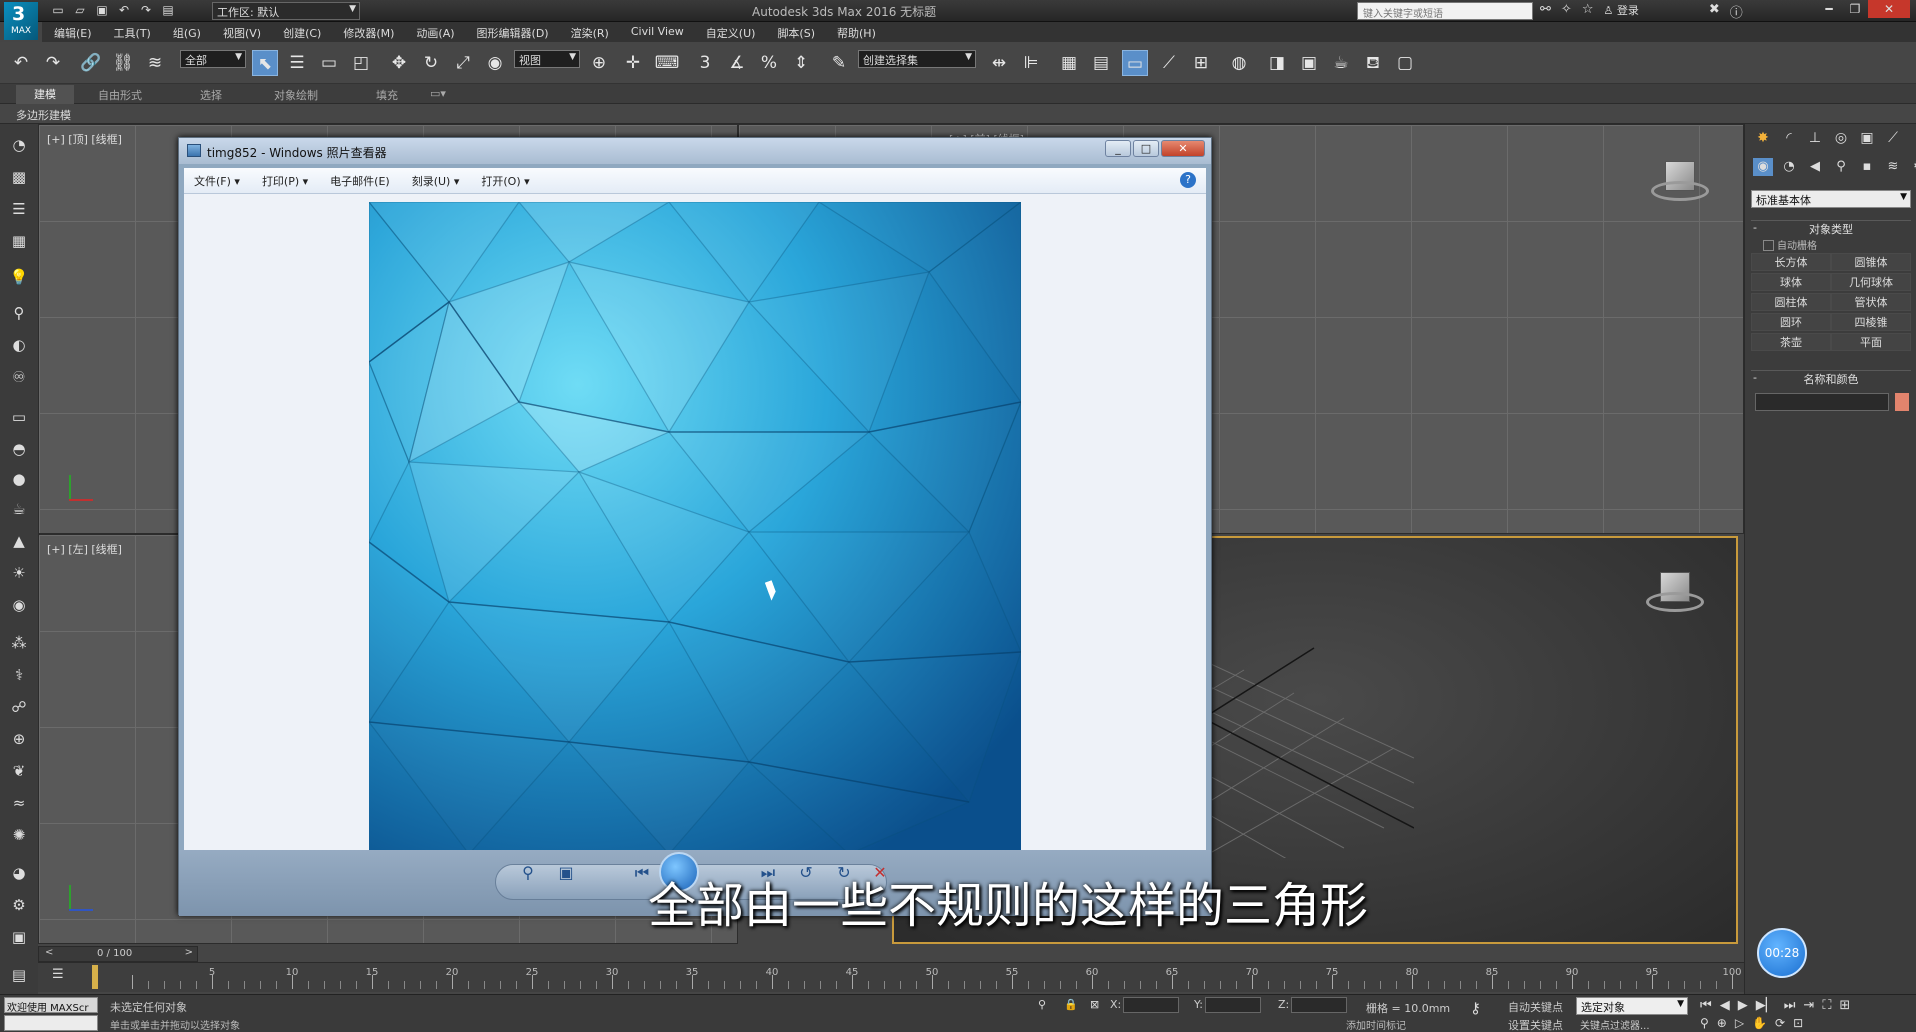  Describe the element at coordinates (296, 95) in the screenshot. I see `tab-object-paint: 对象绘制` at that location.